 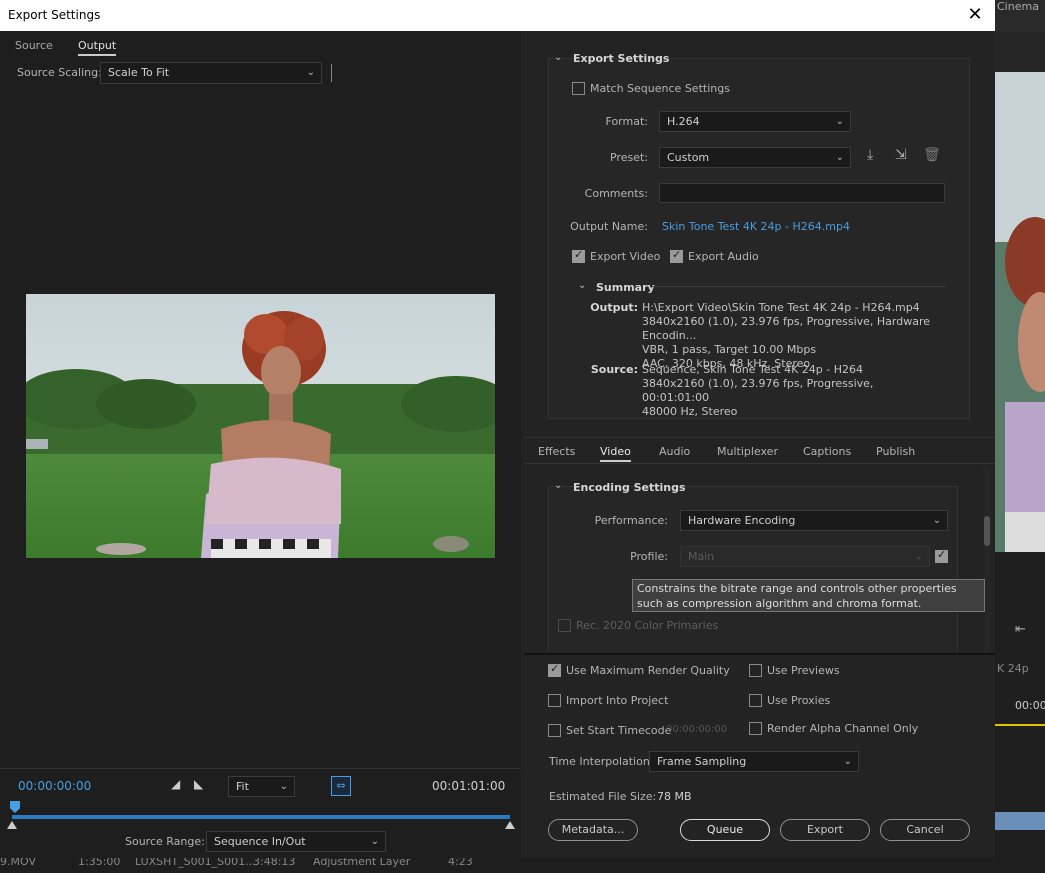 What do you see at coordinates (626, 121) in the screenshot?
I see `format-label: Format:` at bounding box center [626, 121].